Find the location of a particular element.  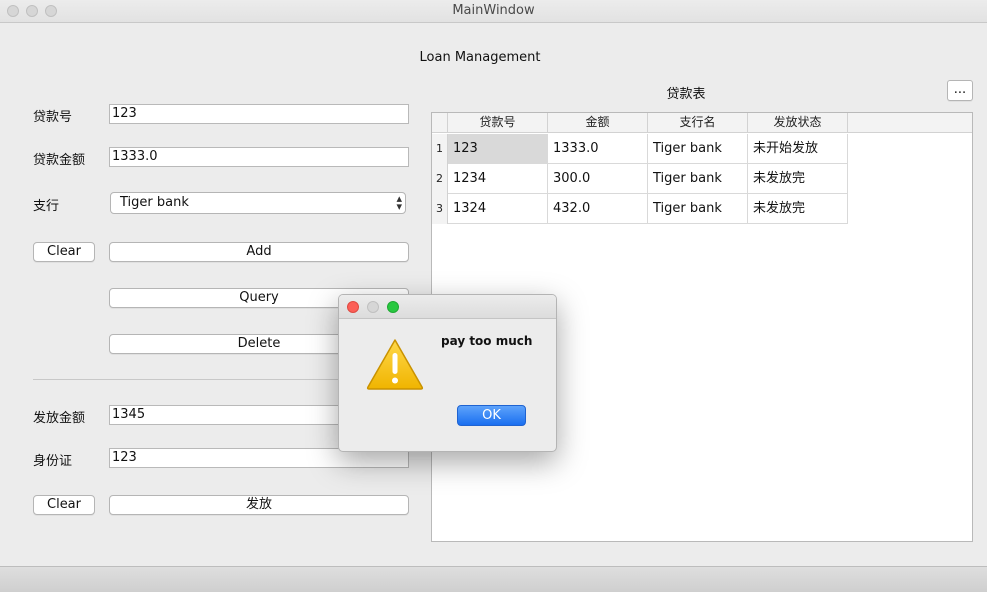

clear-form-button: Clear is located at coordinates (64, 252).